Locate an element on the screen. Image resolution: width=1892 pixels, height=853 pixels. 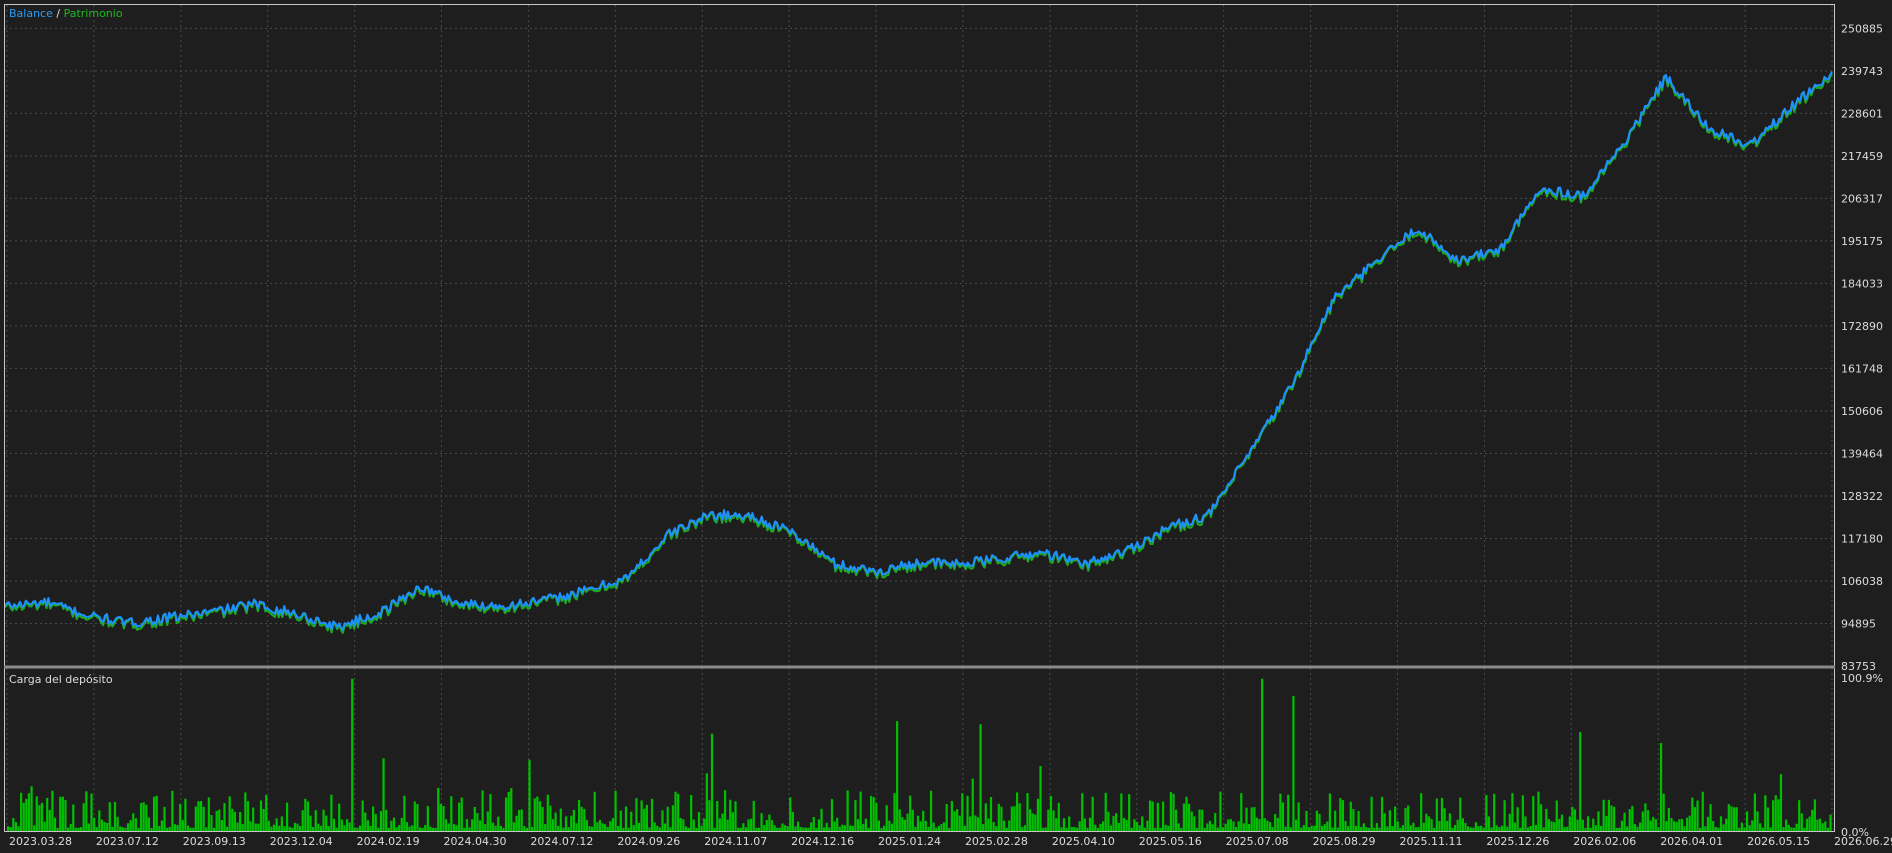
price-tick-label: 128322 is located at coordinates (1862, 496).